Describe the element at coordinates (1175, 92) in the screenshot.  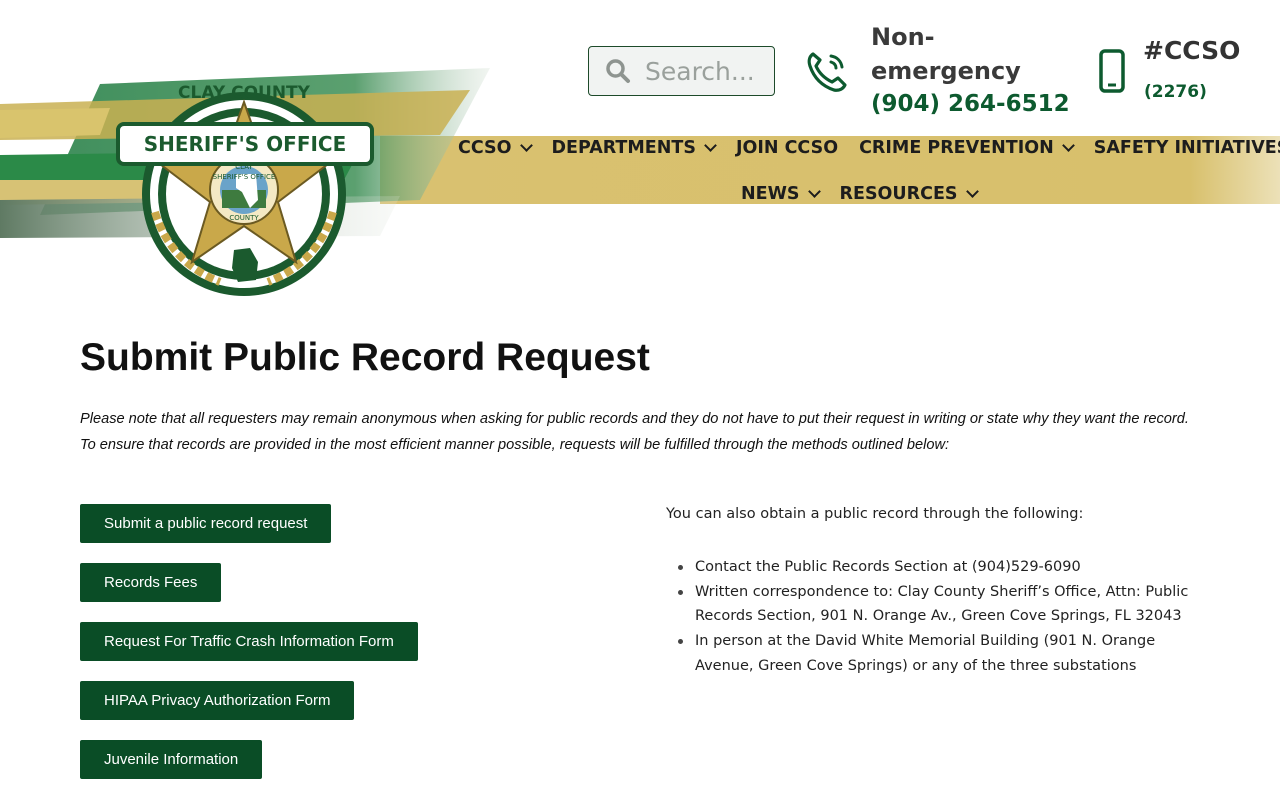
I see `ccso-mobile-number: (2276)` at that location.